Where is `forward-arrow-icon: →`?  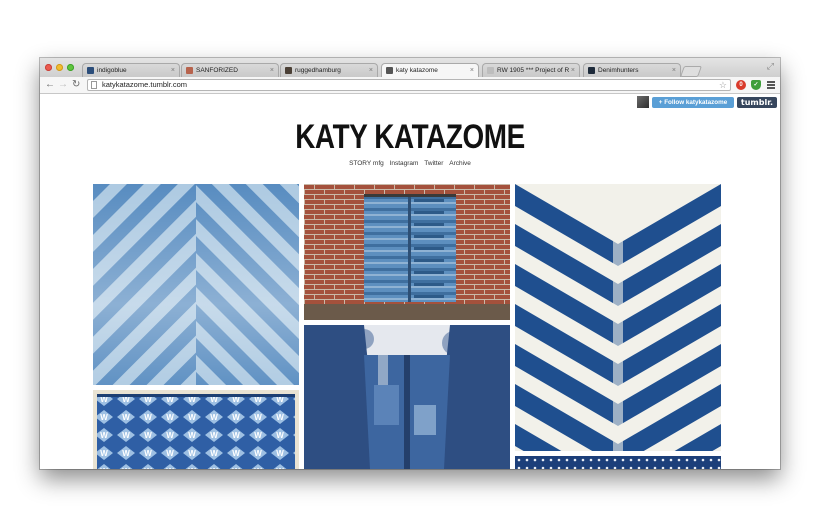 forward-arrow-icon: → is located at coordinates (63, 85).